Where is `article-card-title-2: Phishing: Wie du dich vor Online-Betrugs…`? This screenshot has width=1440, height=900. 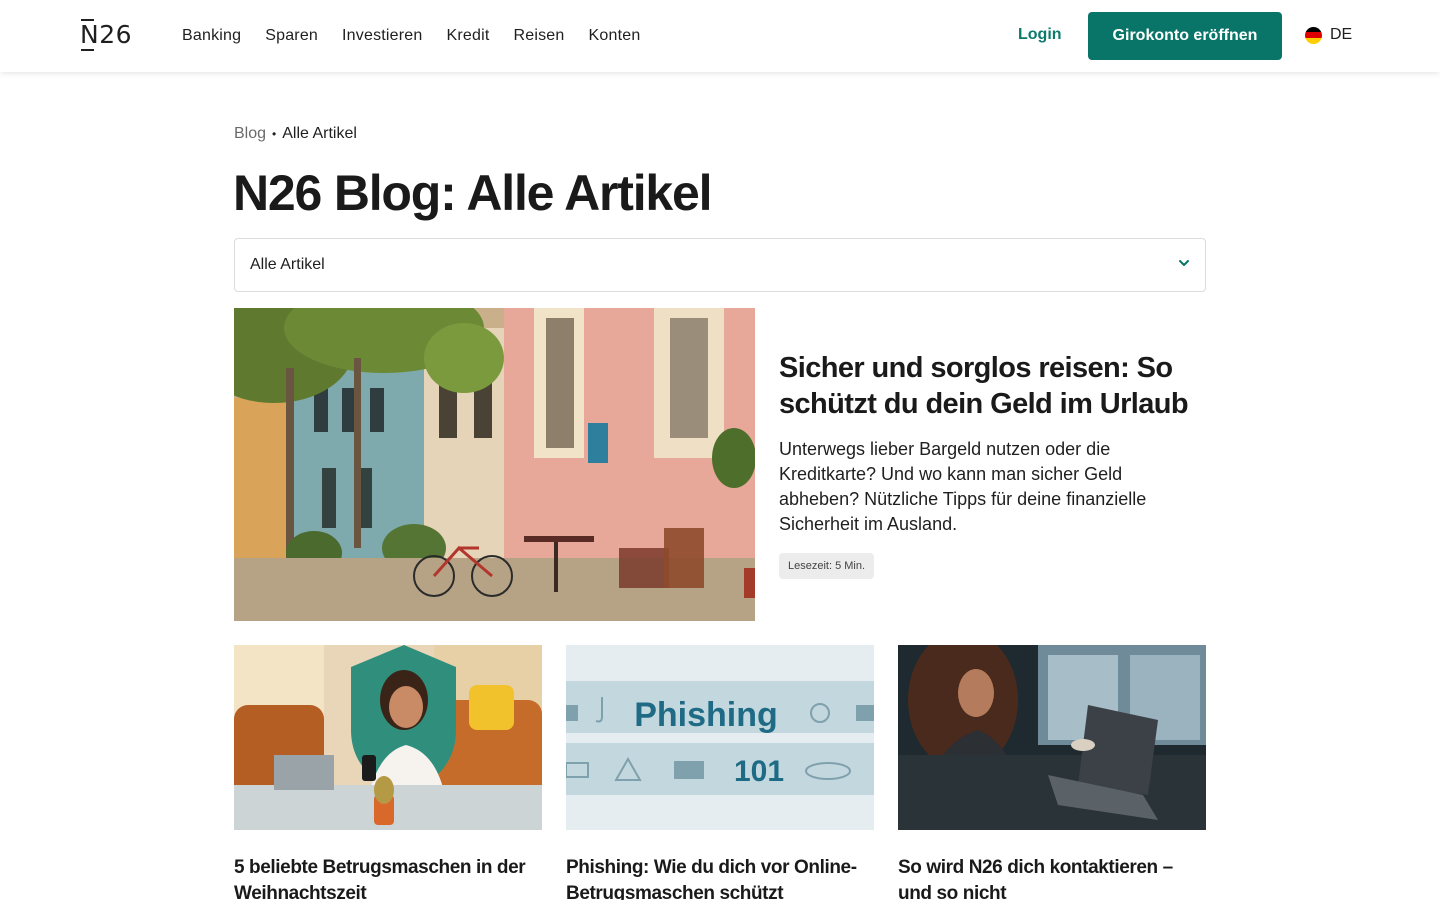 article-card-title-2: Phishing: Wie du dich vor Online-Betrugs… is located at coordinates (720, 877).